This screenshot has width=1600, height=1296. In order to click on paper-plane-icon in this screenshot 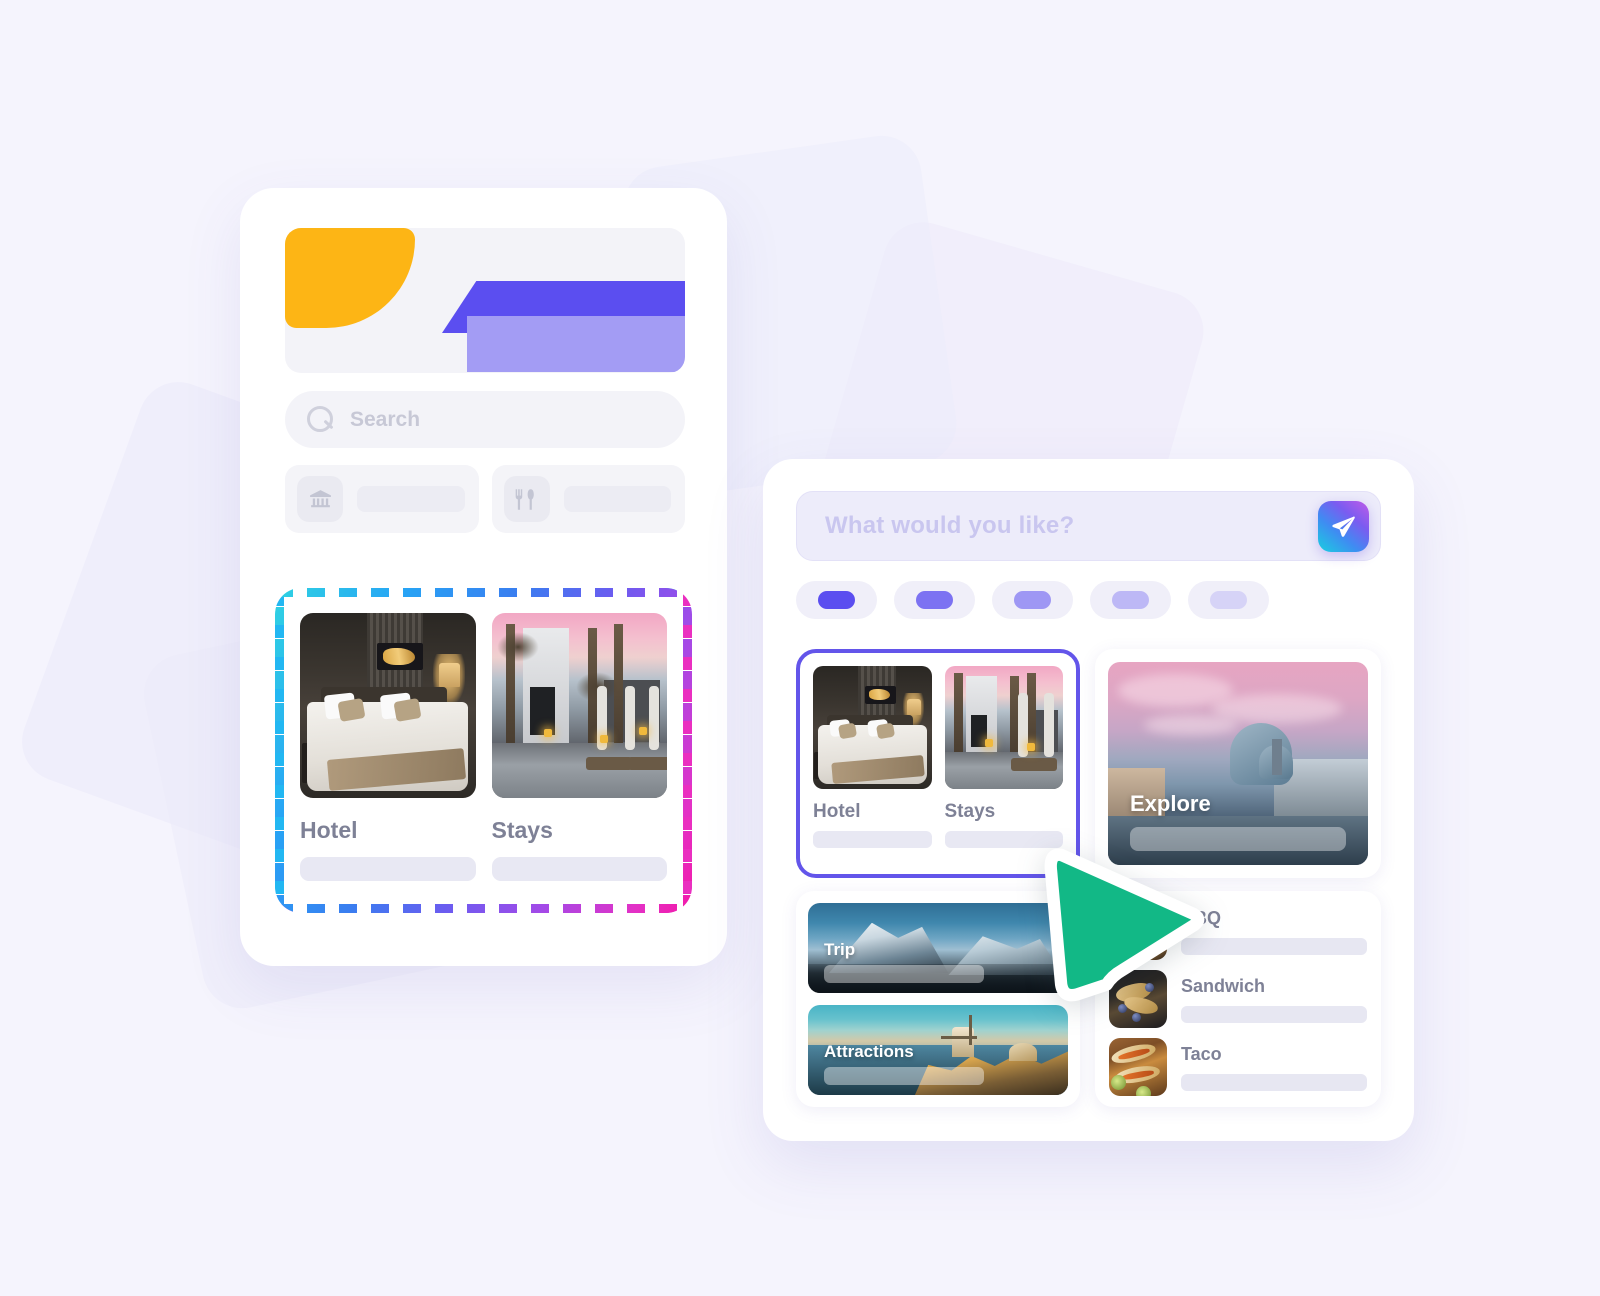, I will do `click(1343, 526)`.